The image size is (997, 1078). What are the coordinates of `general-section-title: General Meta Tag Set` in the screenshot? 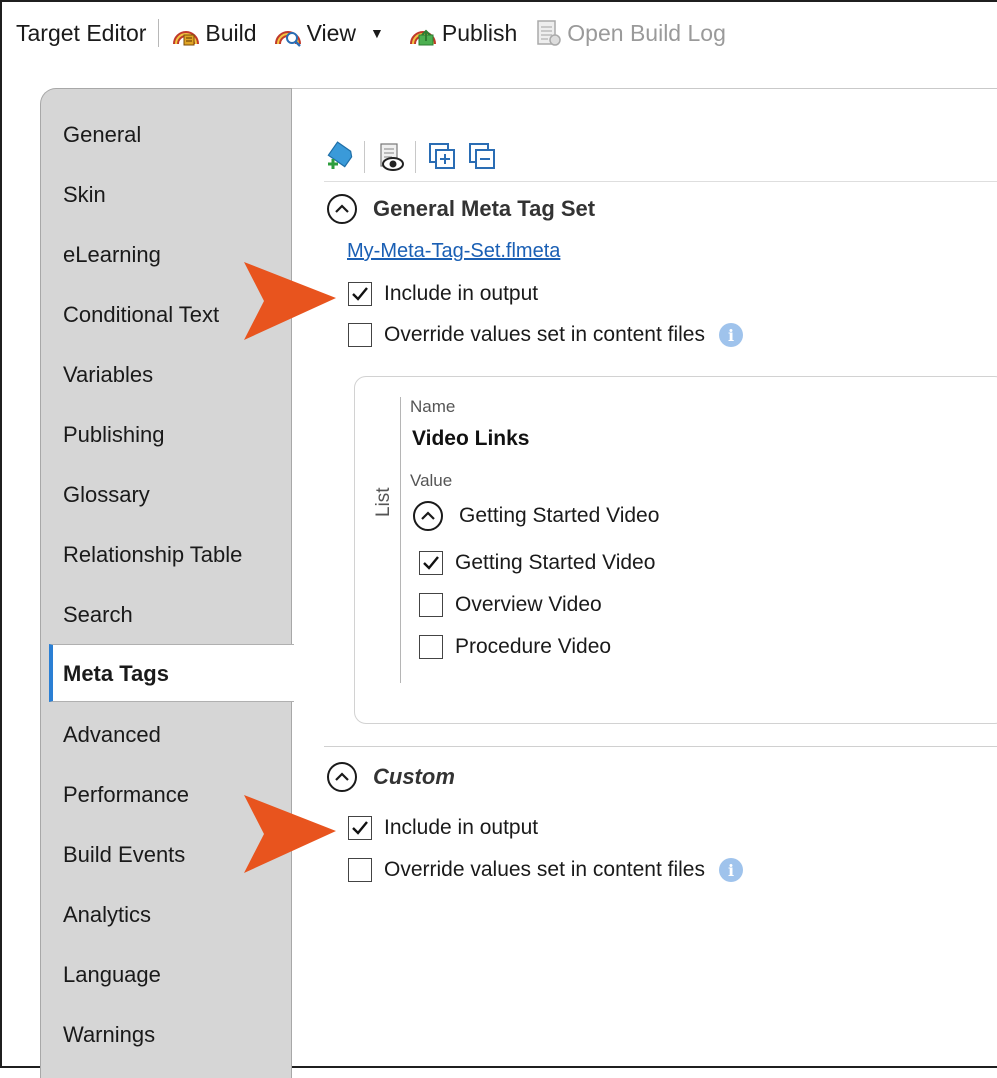 It's located at (484, 208).